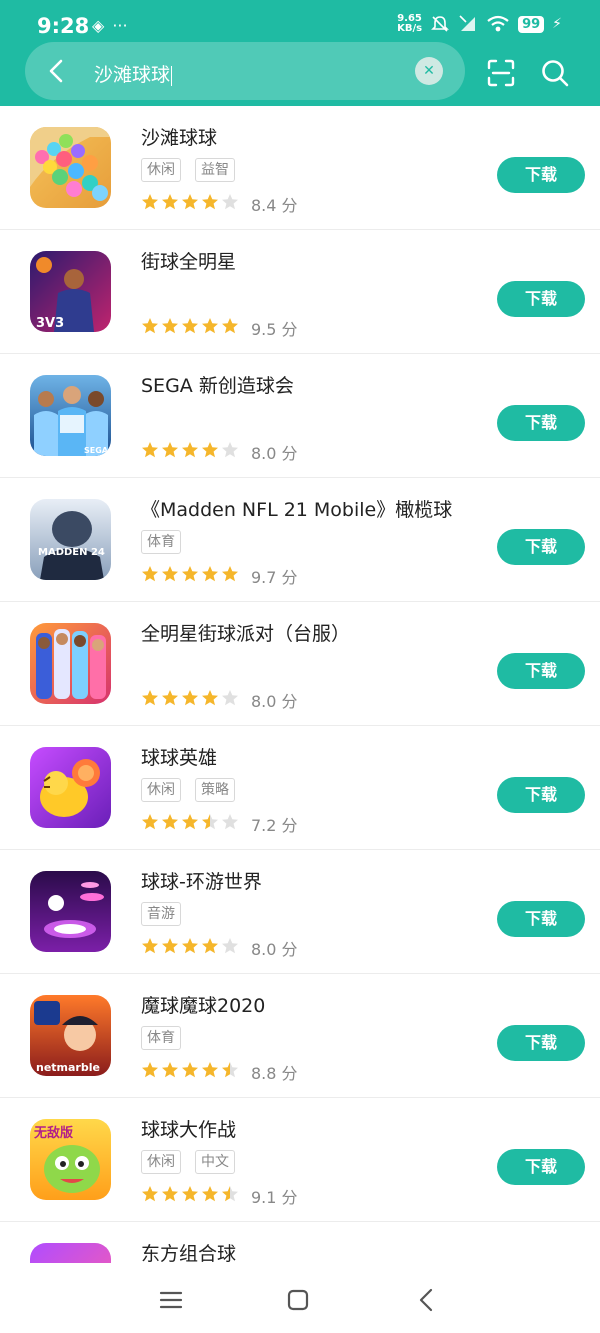 The width and height of the screenshot is (600, 1333). I want to click on home-icon, so click(298, 1300).